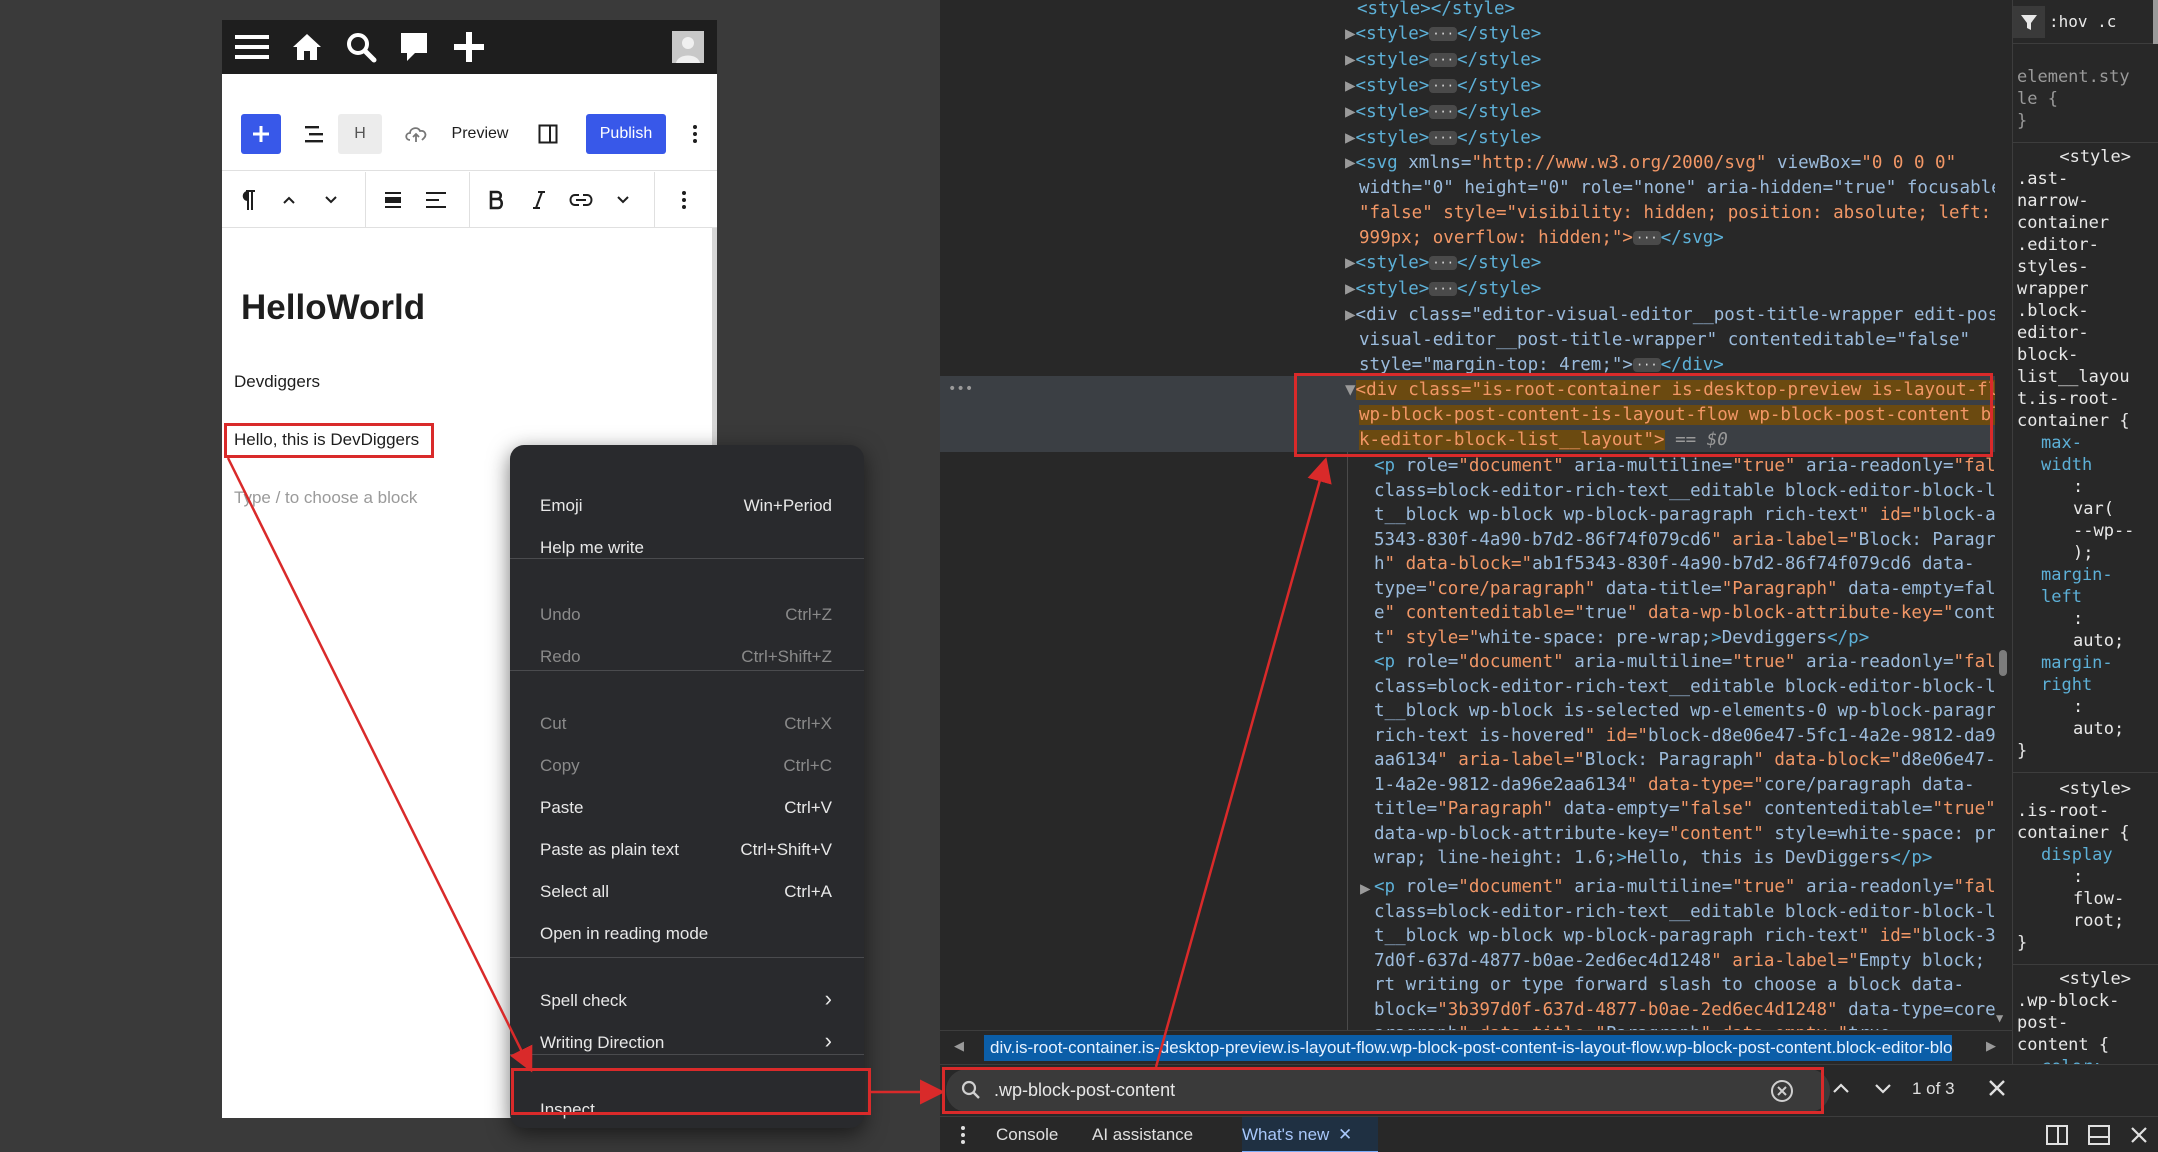  Describe the element at coordinates (687, 892) in the screenshot. I see `menu-item-select-all: Select all Ctrl+A` at that location.